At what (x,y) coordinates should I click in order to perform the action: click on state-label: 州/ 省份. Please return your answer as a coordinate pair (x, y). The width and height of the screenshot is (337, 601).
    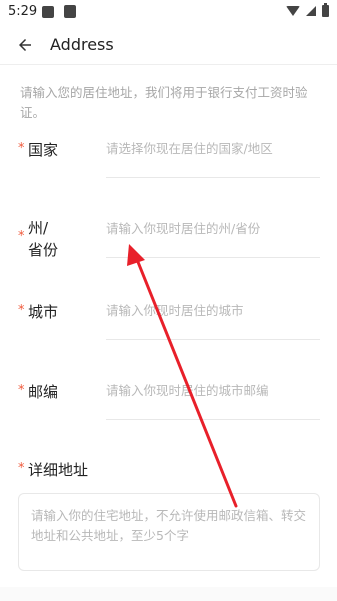
    Looking at the image, I should click on (43, 239).